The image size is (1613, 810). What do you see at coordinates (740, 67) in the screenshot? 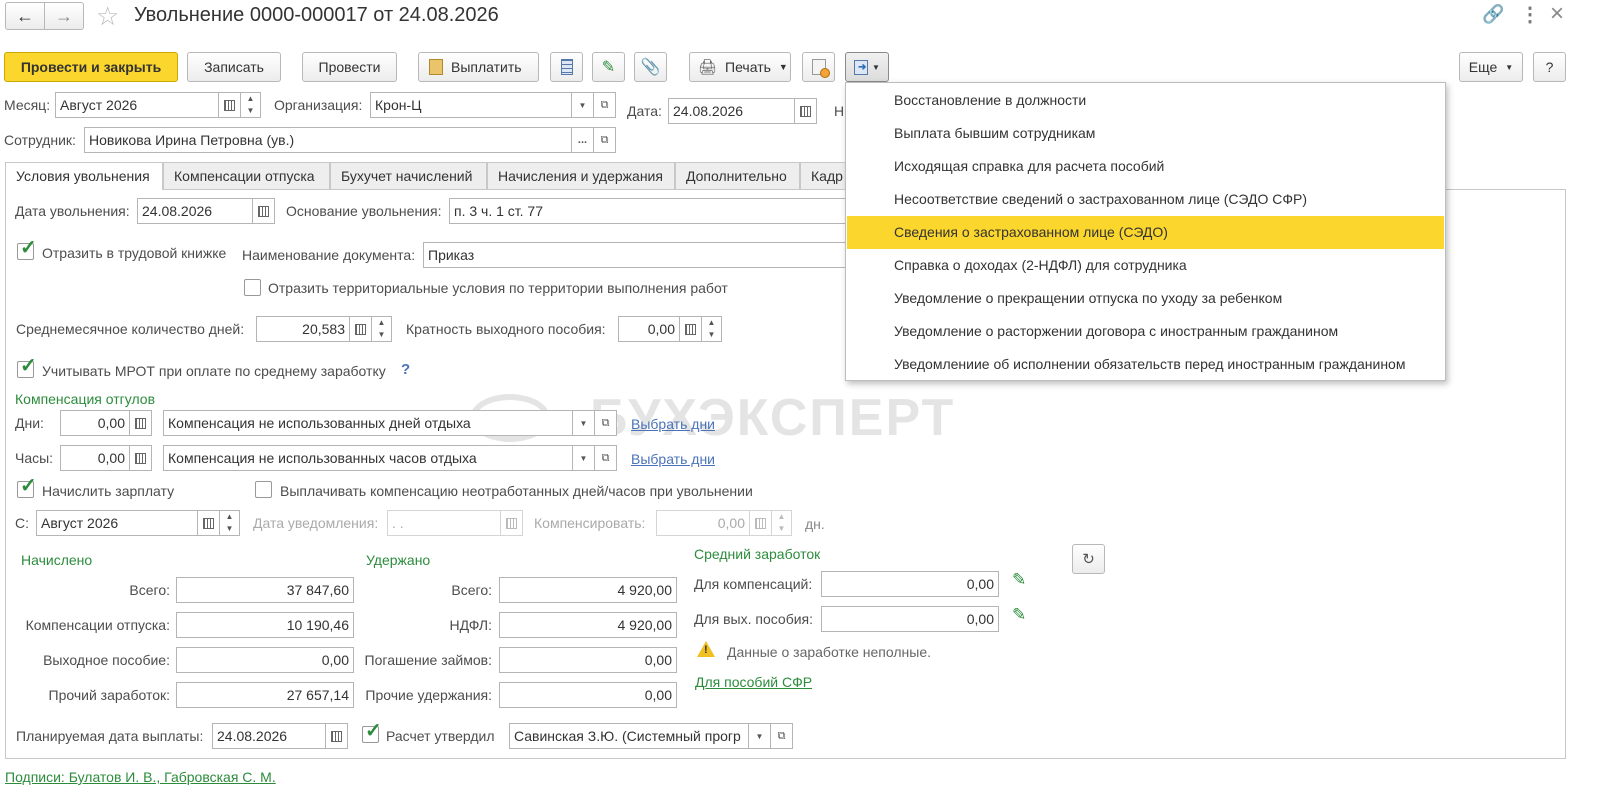
I see `print-button: 🖨 Печать ▼` at bounding box center [740, 67].